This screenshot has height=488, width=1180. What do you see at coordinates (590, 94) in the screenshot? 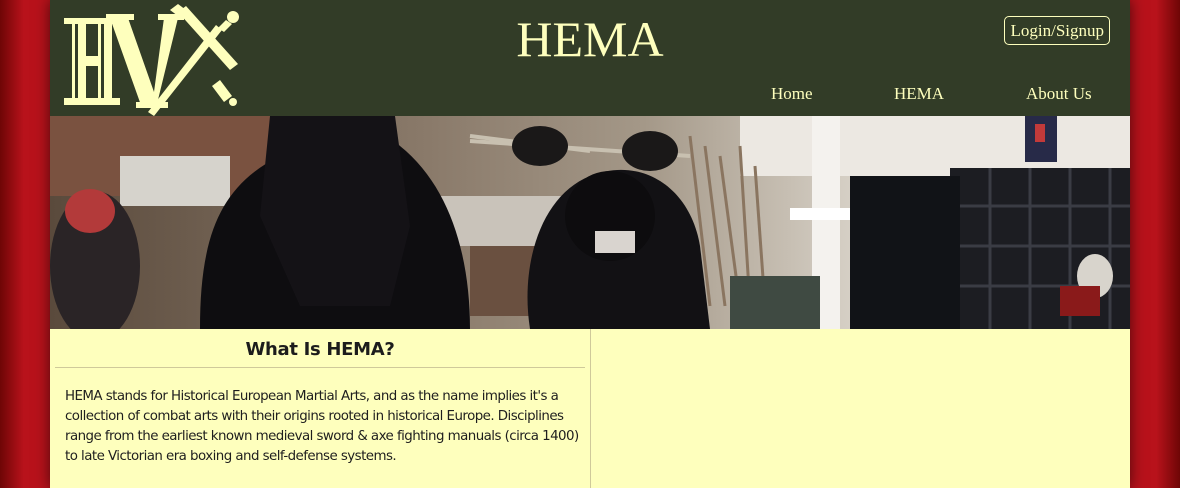
I see `main-nav: Home HEMA About Us` at bounding box center [590, 94].